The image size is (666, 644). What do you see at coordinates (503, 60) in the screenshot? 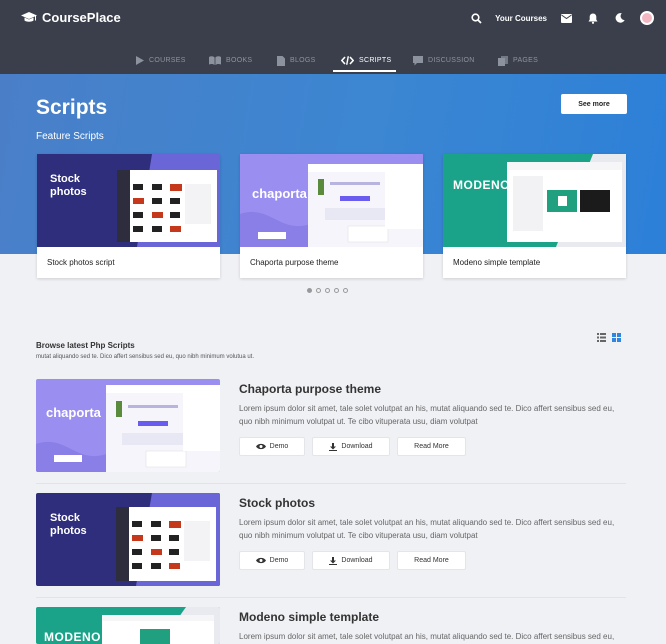
I see `pages-icon` at bounding box center [503, 60].